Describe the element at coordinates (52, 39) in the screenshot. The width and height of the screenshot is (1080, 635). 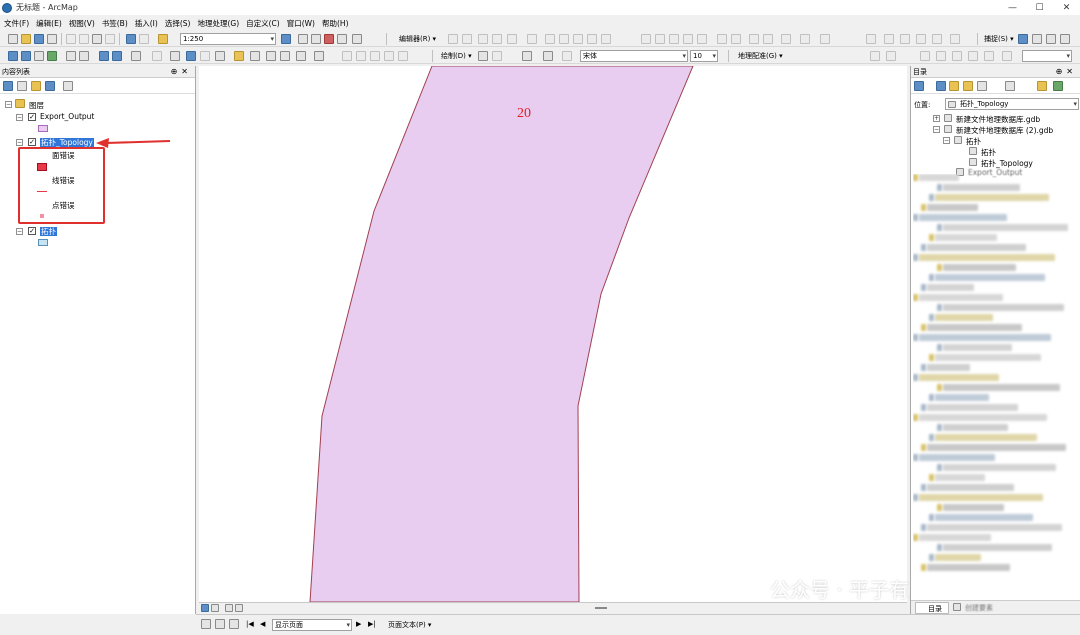
I see `print-icon` at that location.